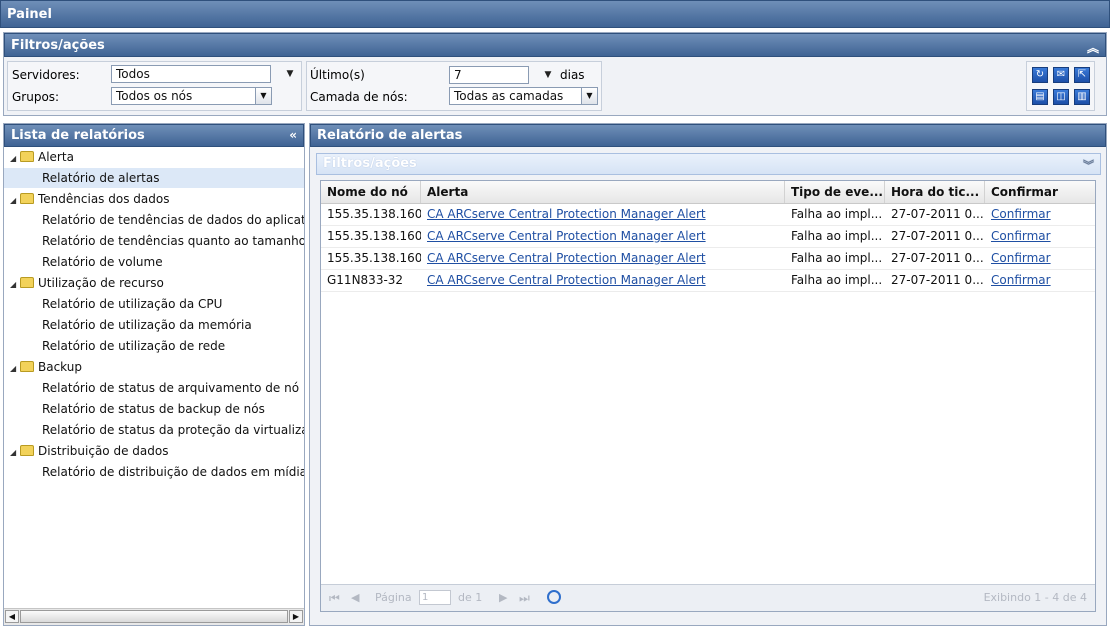 The width and height of the screenshot is (1110, 630). What do you see at coordinates (191, 74) in the screenshot?
I see `servers-select: Todos` at bounding box center [191, 74].